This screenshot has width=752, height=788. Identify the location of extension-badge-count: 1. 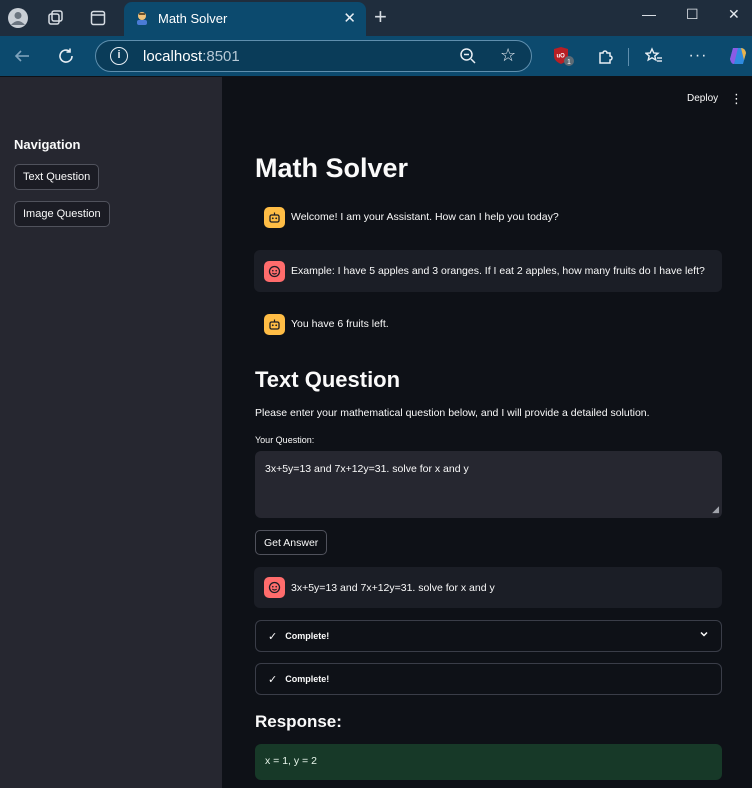
(569, 62).